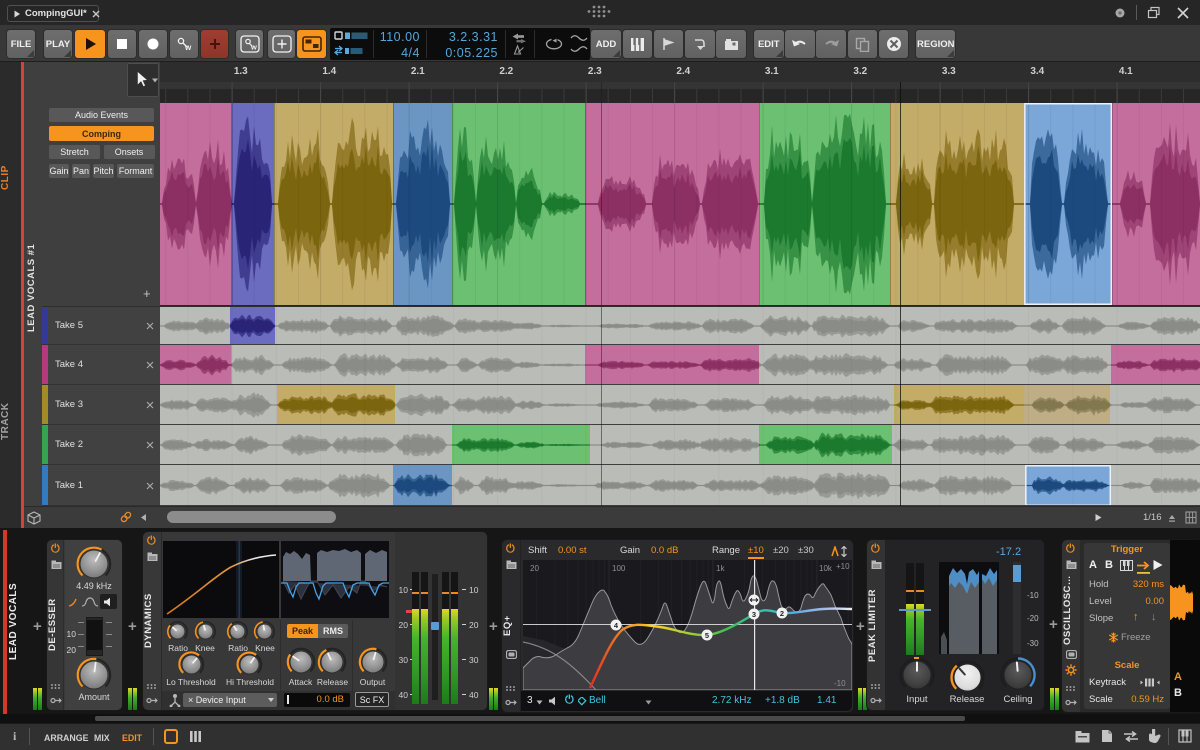 The width and height of the screenshot is (1200, 750). I want to click on svg-text: 5, so click(707, 635).